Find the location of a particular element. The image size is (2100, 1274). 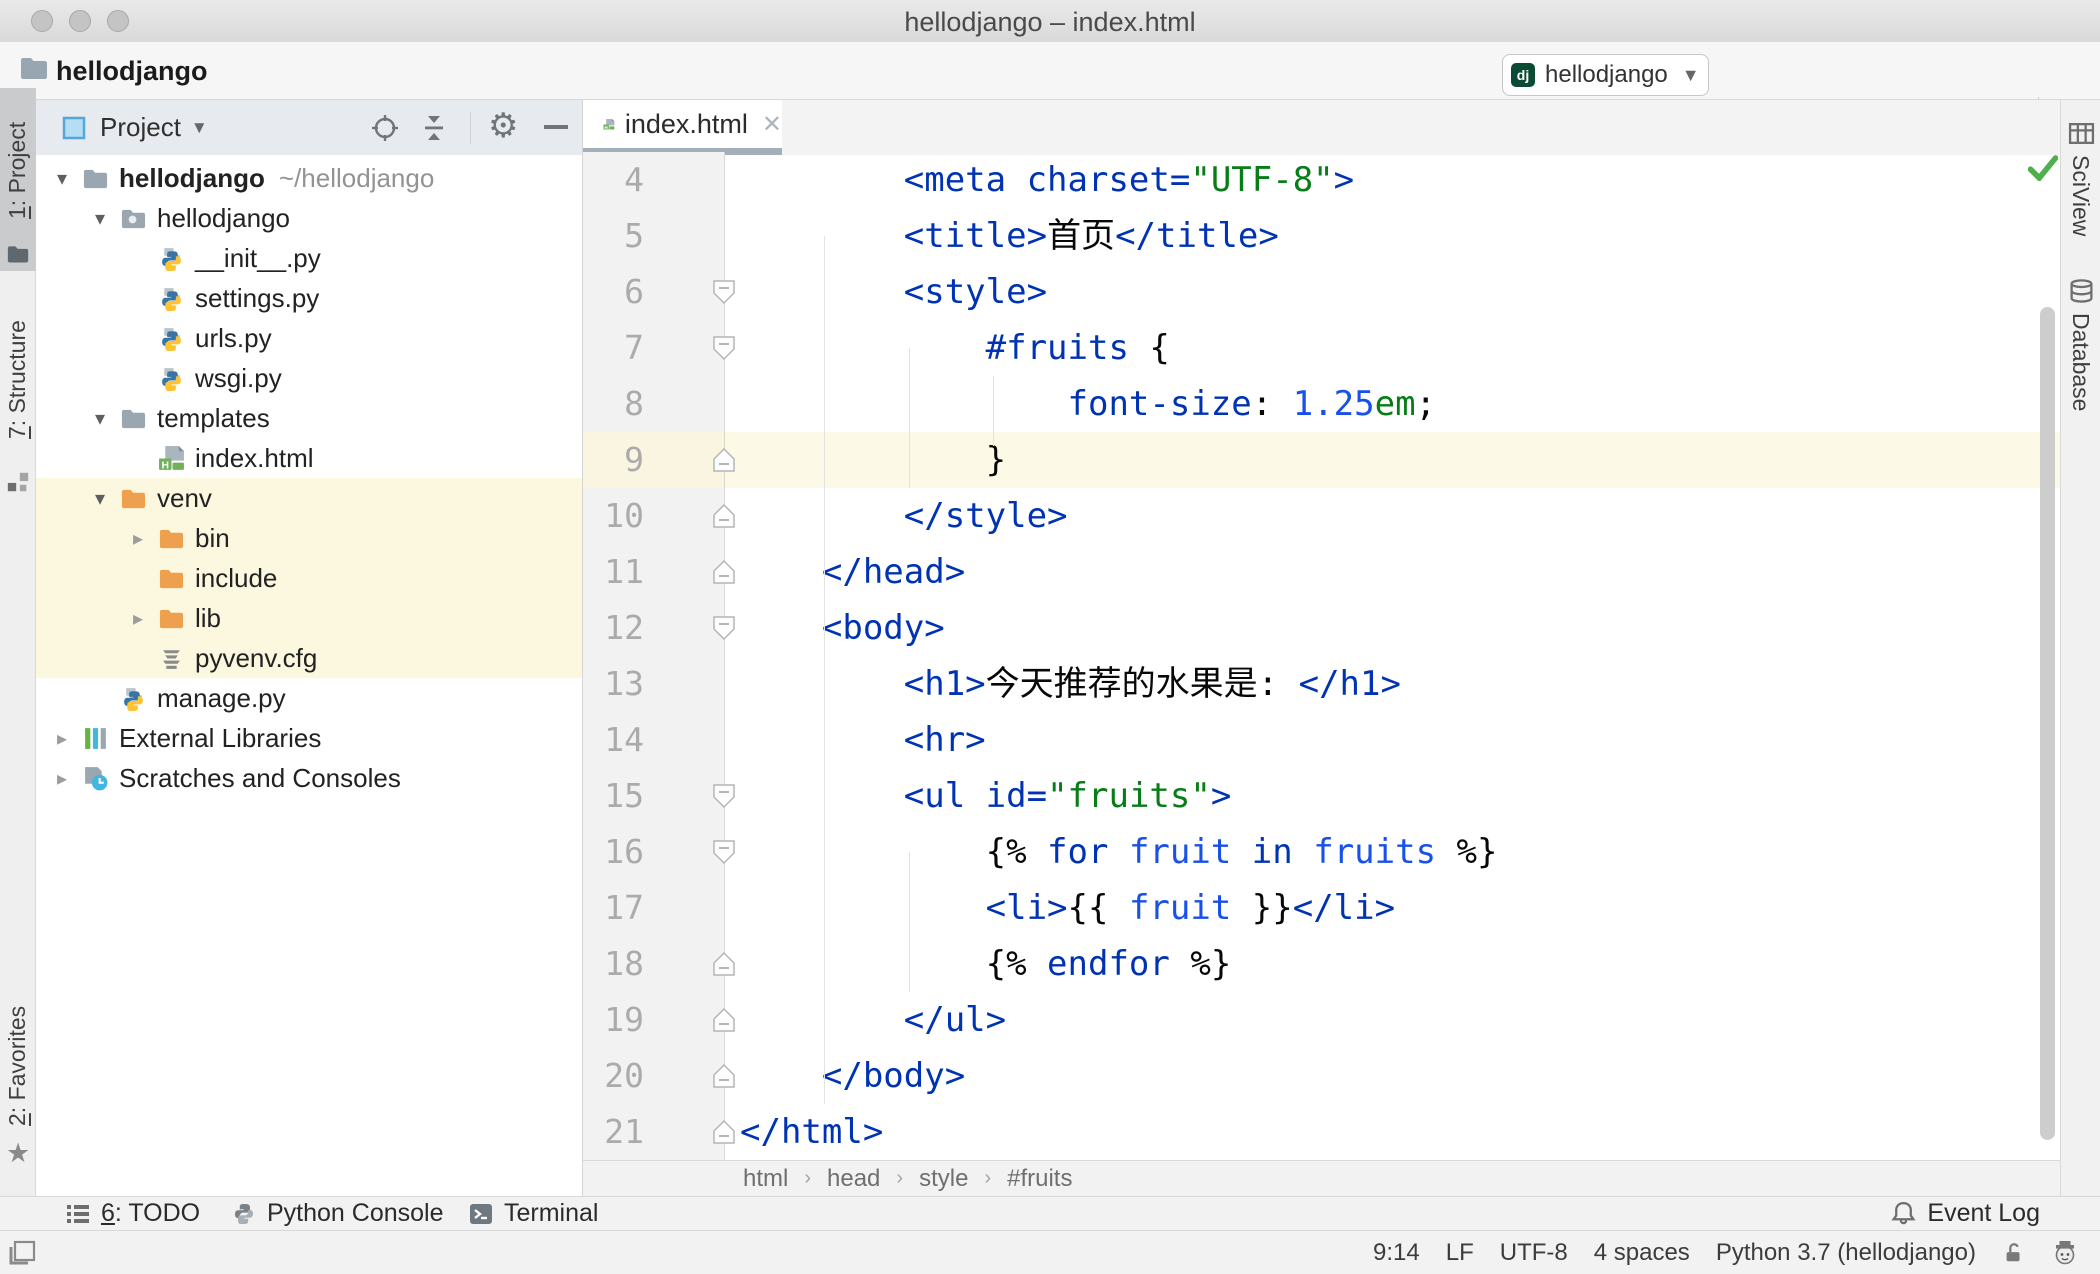

toolbar-project-name: hellodjango is located at coordinates (132, 71).